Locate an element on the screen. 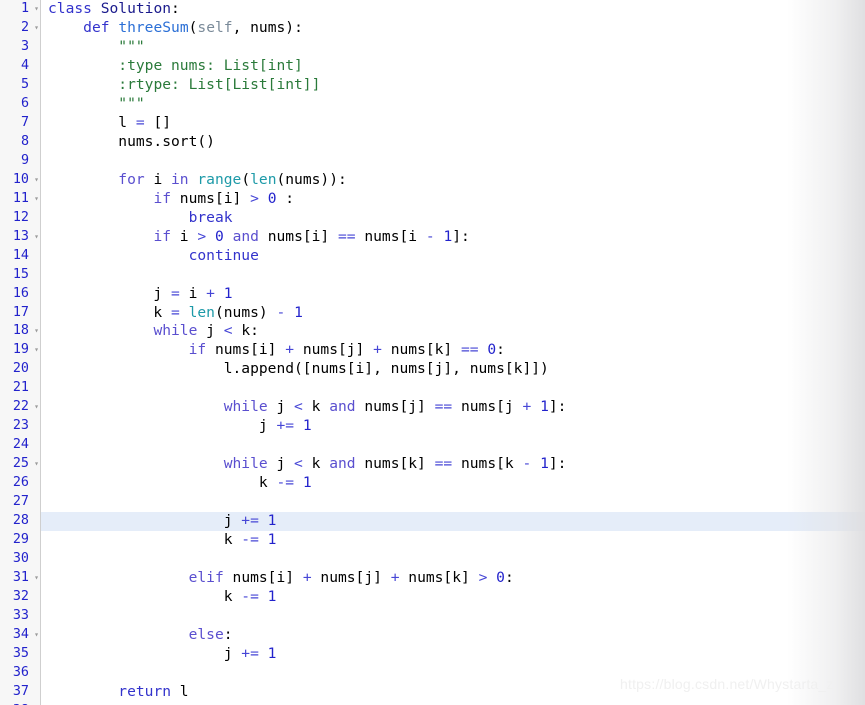 The width and height of the screenshot is (865, 705). line-number: 19 ▾ is located at coordinates (20, 350).